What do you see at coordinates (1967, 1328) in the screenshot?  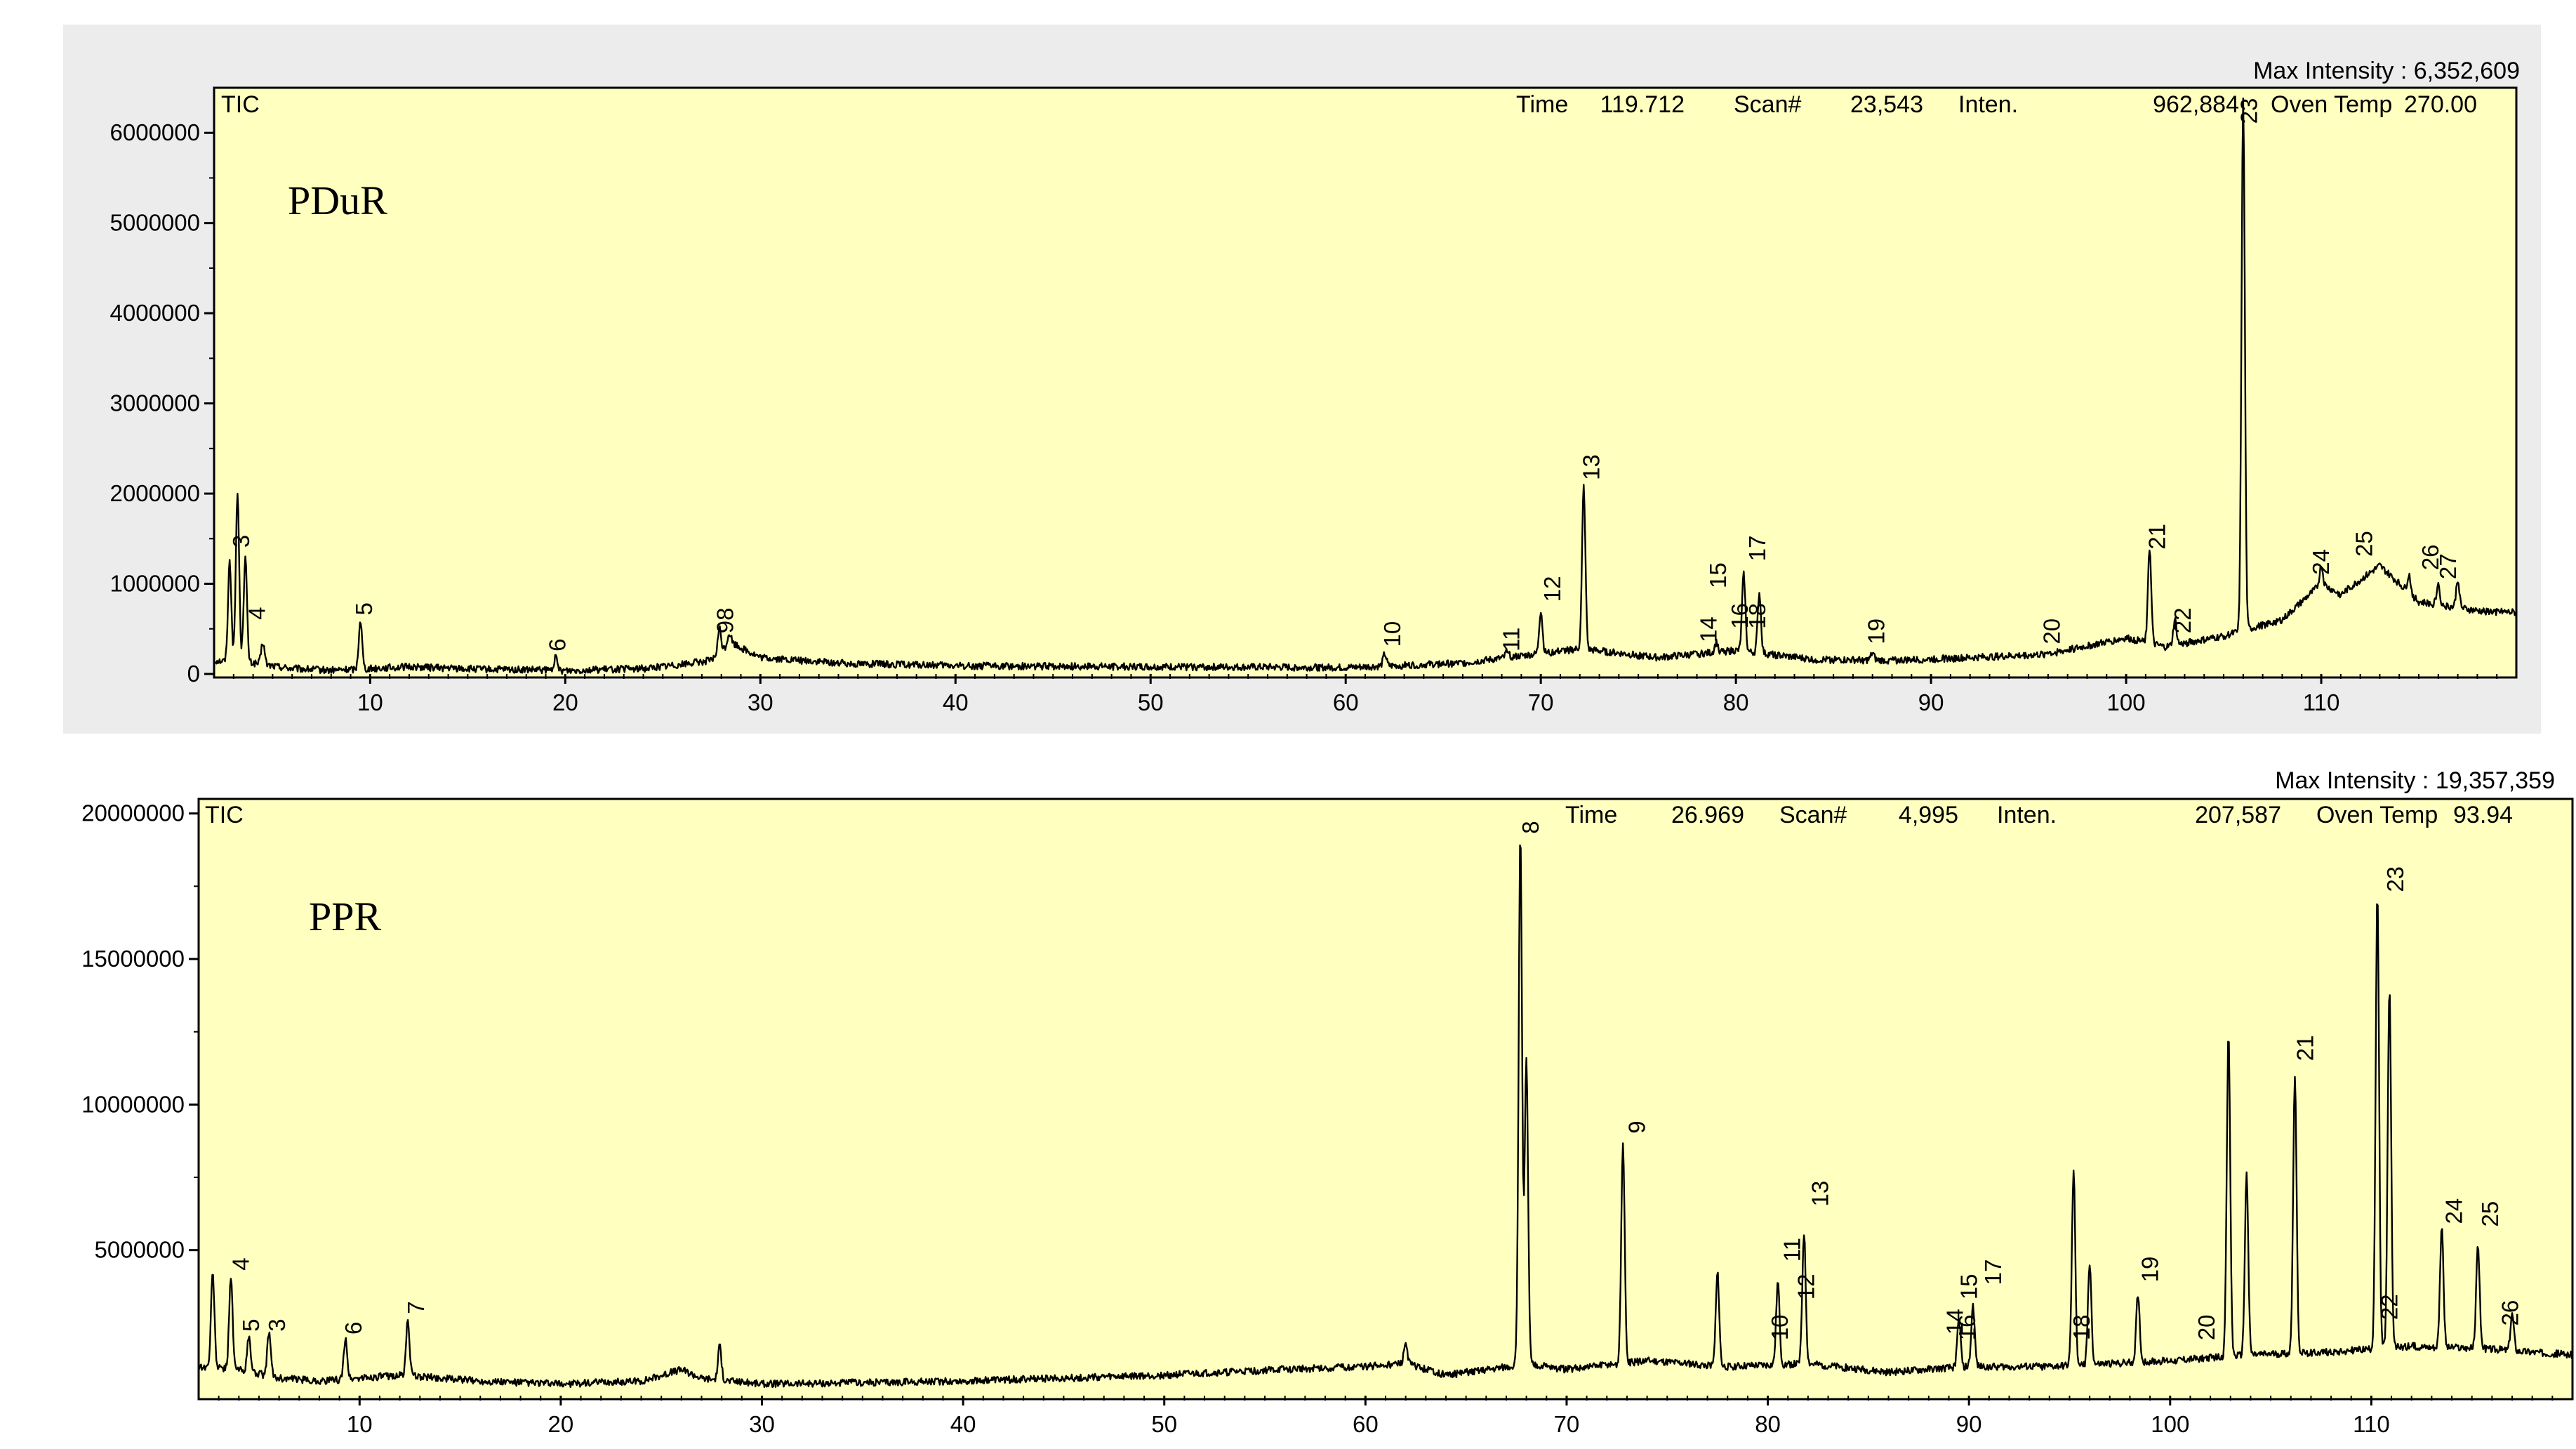 I see `peak-label: 16` at bounding box center [1967, 1328].